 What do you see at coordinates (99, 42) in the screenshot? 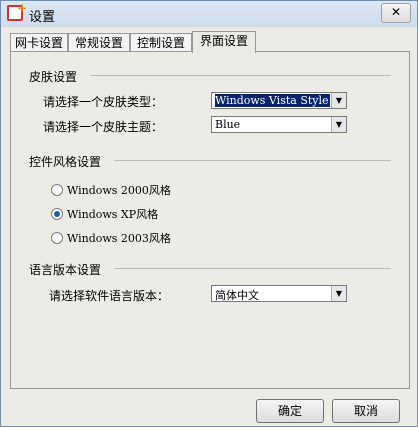
I see `tab-general: 常规设置` at bounding box center [99, 42].